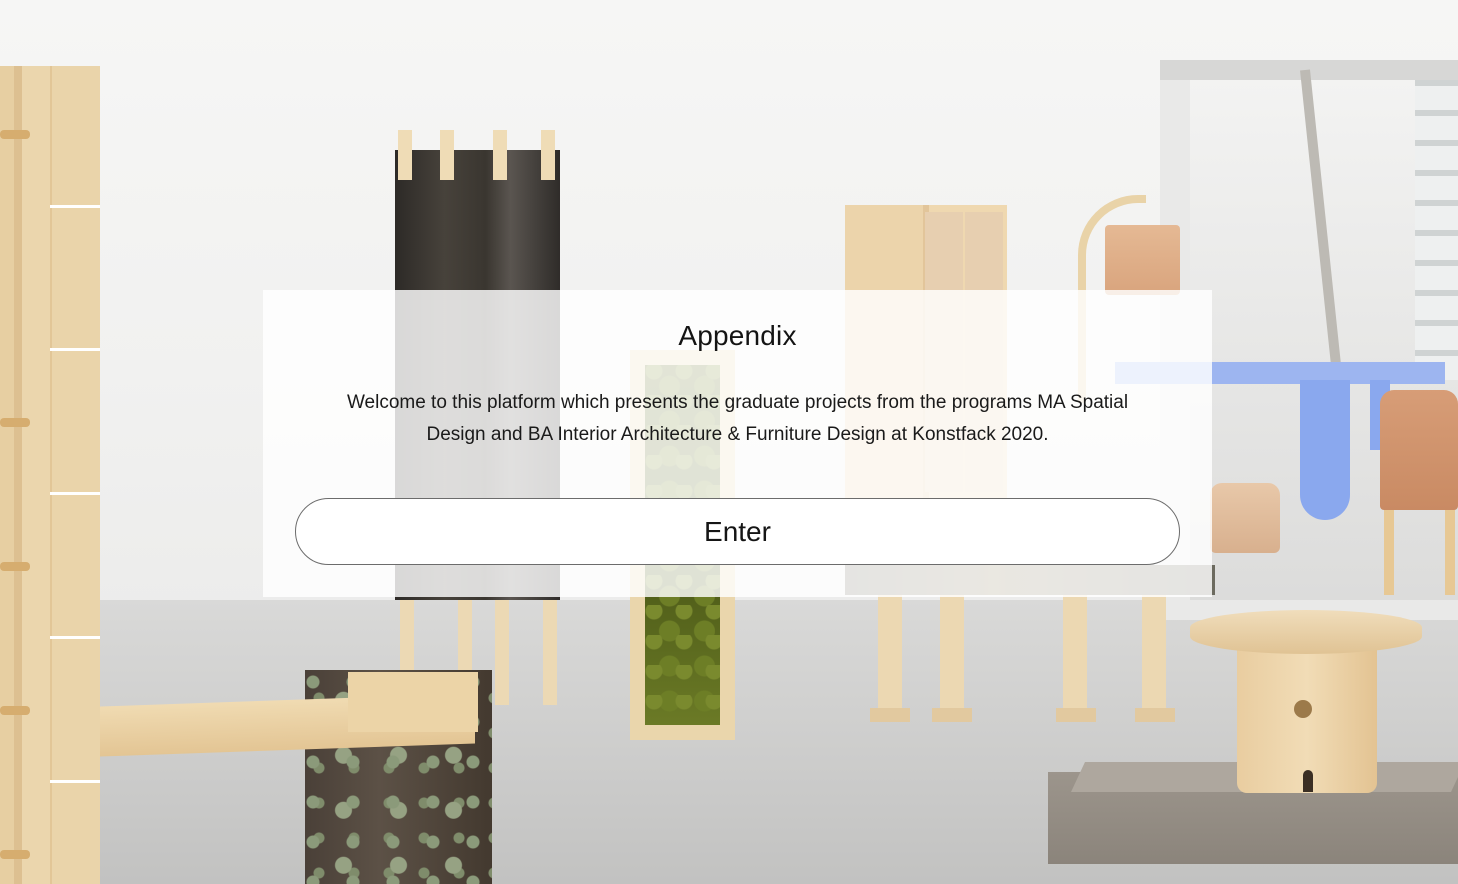 The image size is (1458, 884). What do you see at coordinates (1325, 450) in the screenshot?
I see `blue-table-leg` at bounding box center [1325, 450].